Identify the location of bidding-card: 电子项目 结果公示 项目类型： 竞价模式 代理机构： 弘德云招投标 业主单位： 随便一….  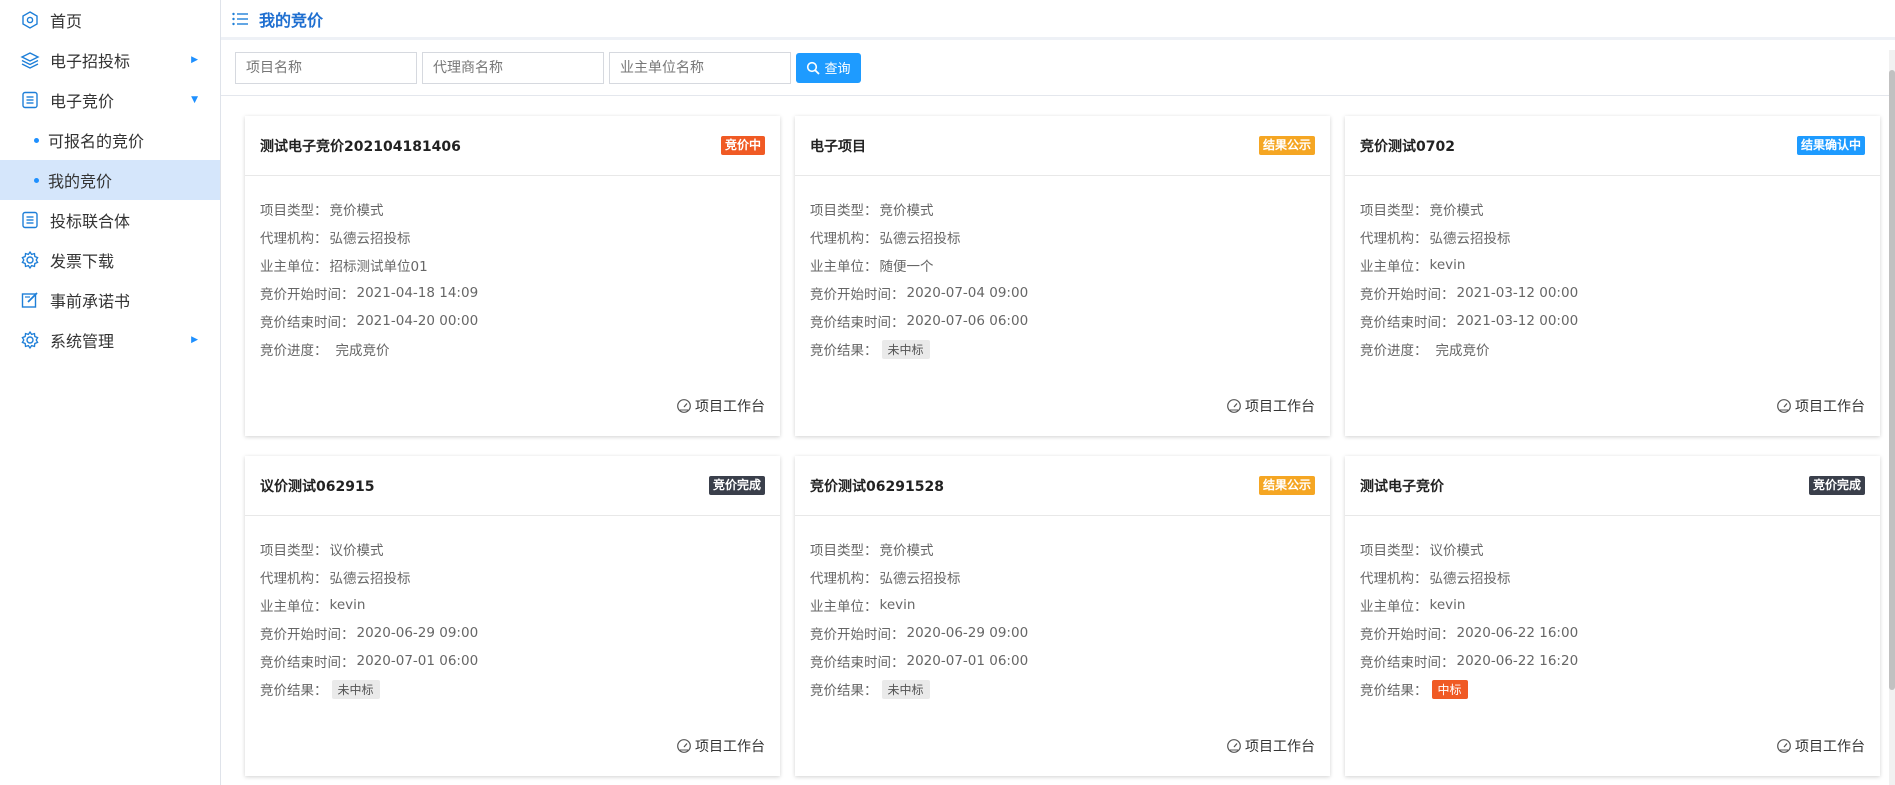
(1062, 276).